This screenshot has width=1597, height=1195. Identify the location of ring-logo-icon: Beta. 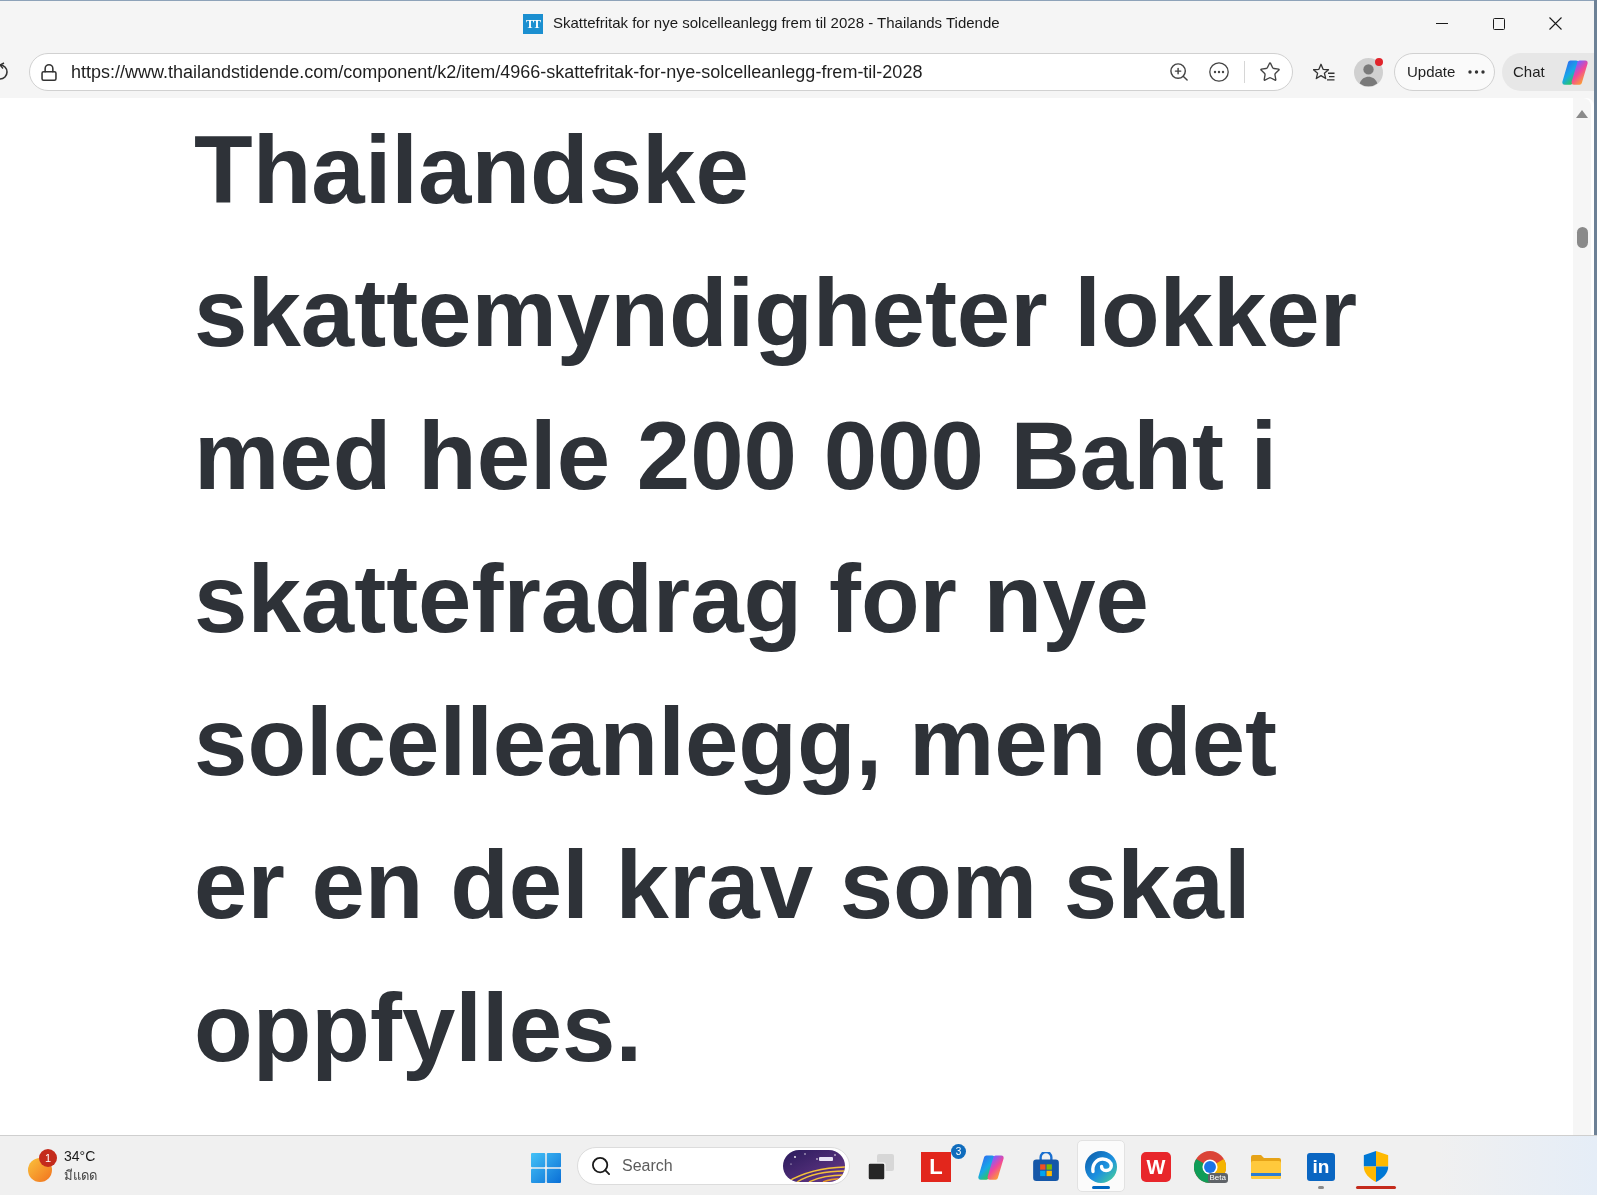
(1211, 1166).